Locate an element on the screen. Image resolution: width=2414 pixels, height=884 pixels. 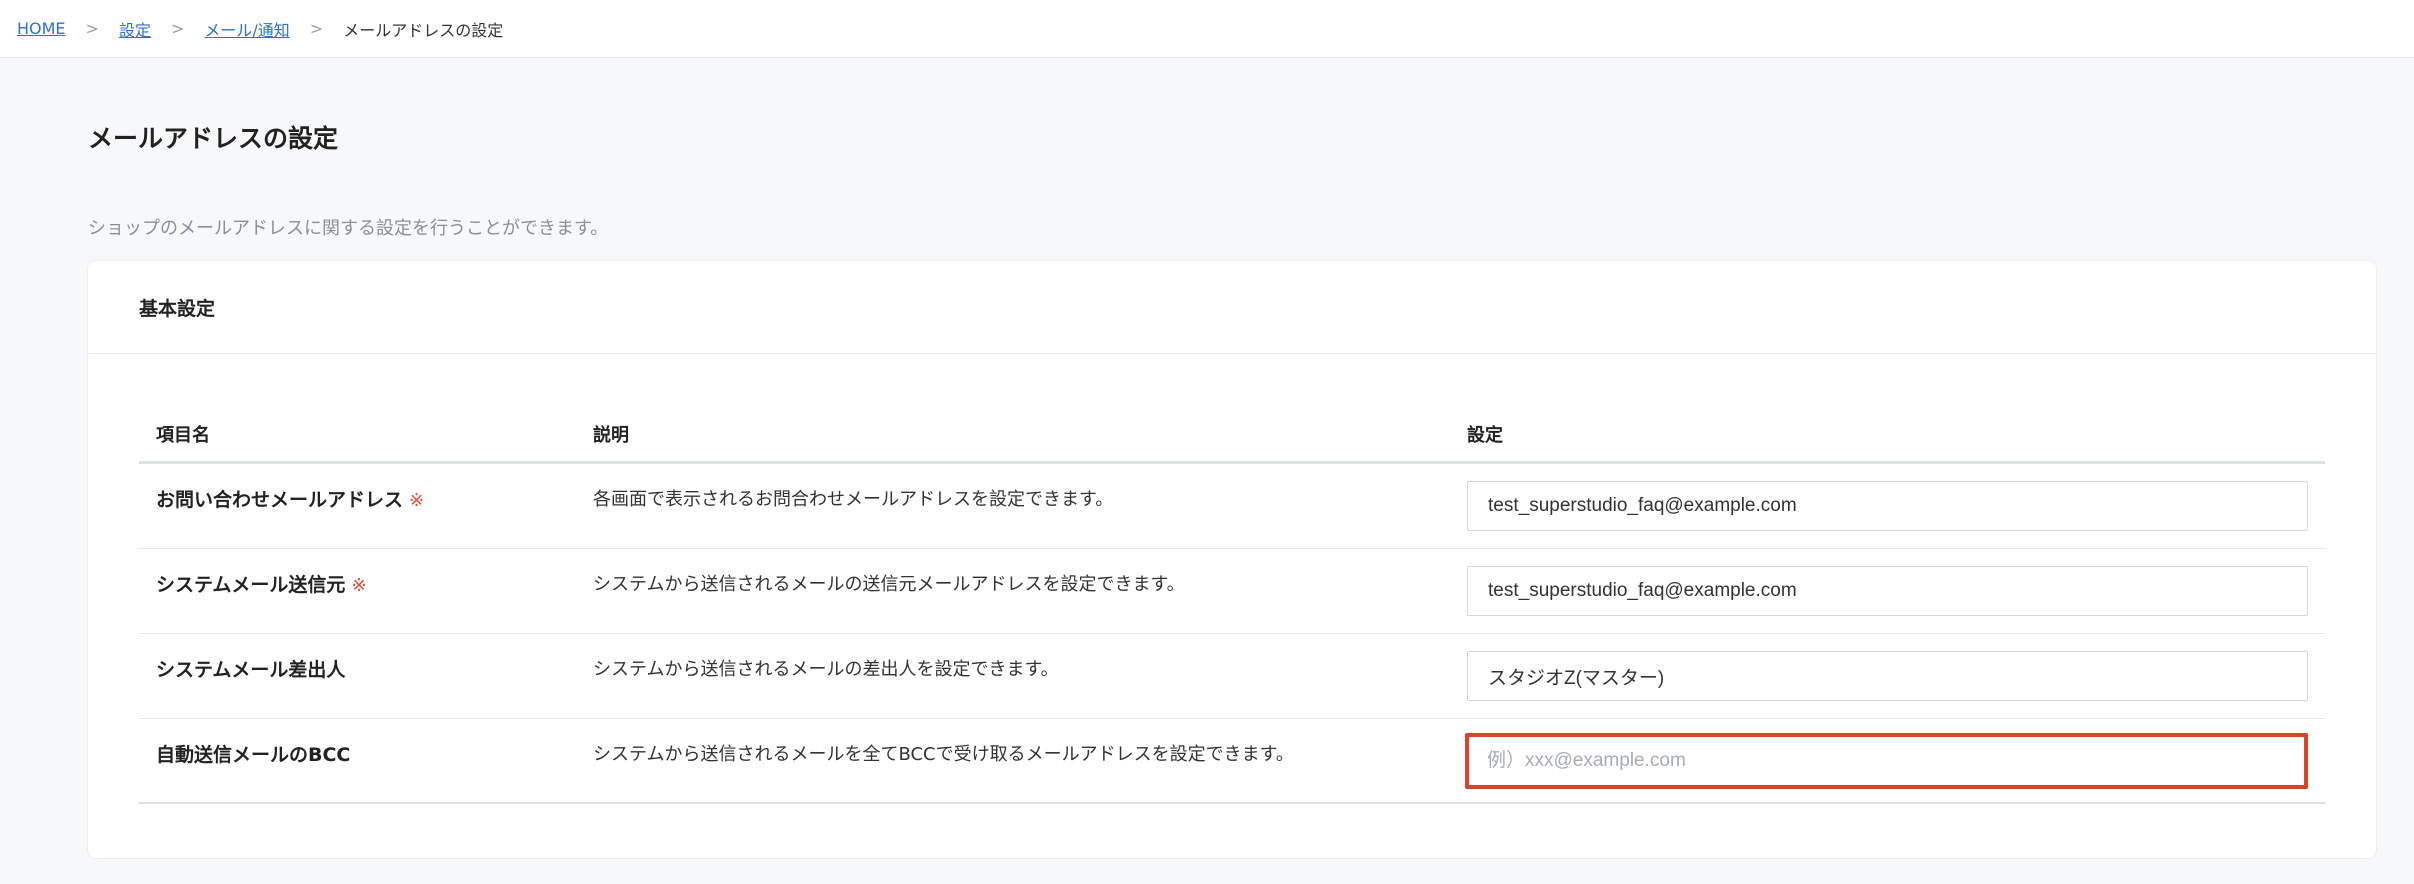
page-title: メールアドレスの設定 is located at coordinates (213, 138).